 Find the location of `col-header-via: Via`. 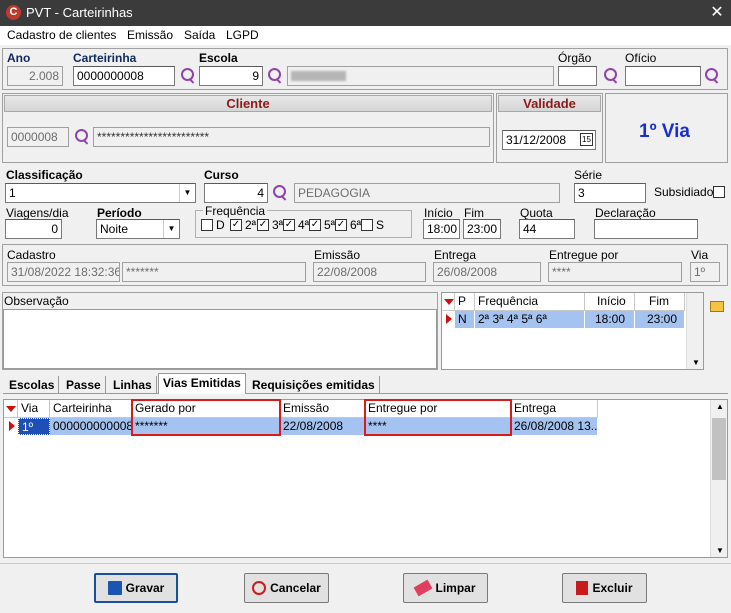

col-header-via: Via is located at coordinates (34, 409).